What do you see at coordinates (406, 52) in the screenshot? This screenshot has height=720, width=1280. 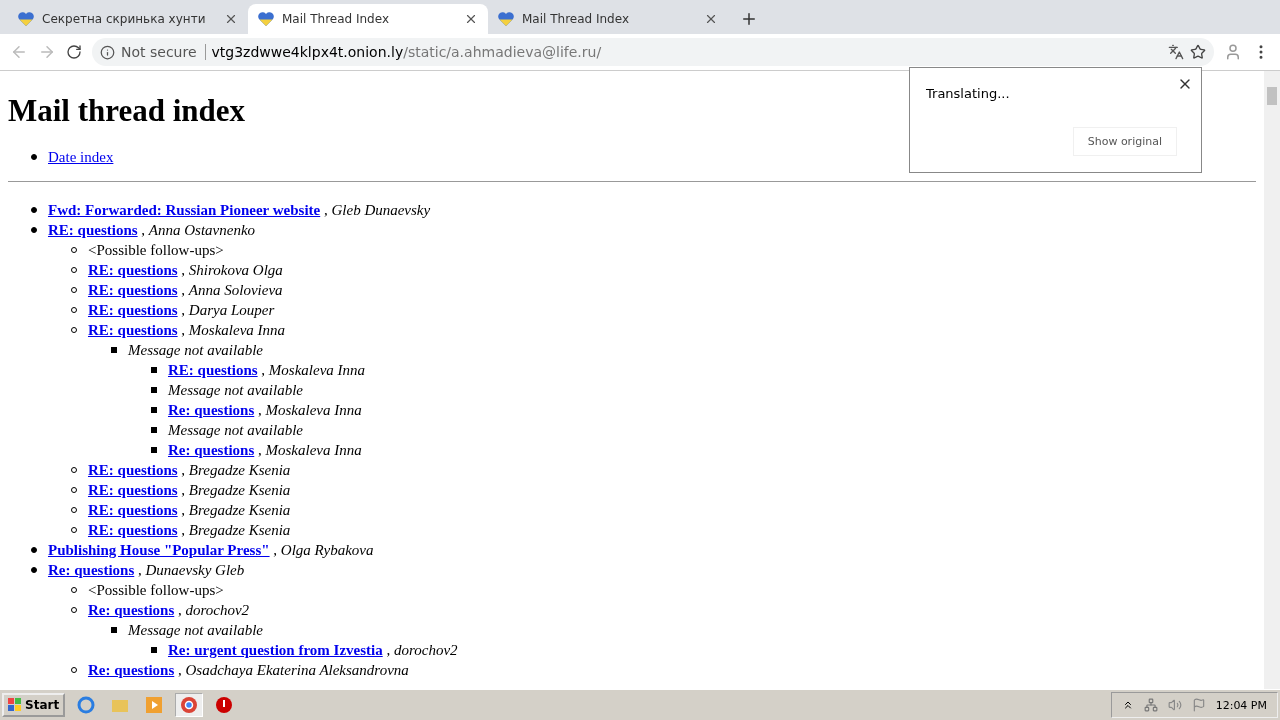 I see `url-text: vtg3zdwwe4klpx4t.onion.ly/static/a.ahmadieva@life.ru/` at bounding box center [406, 52].